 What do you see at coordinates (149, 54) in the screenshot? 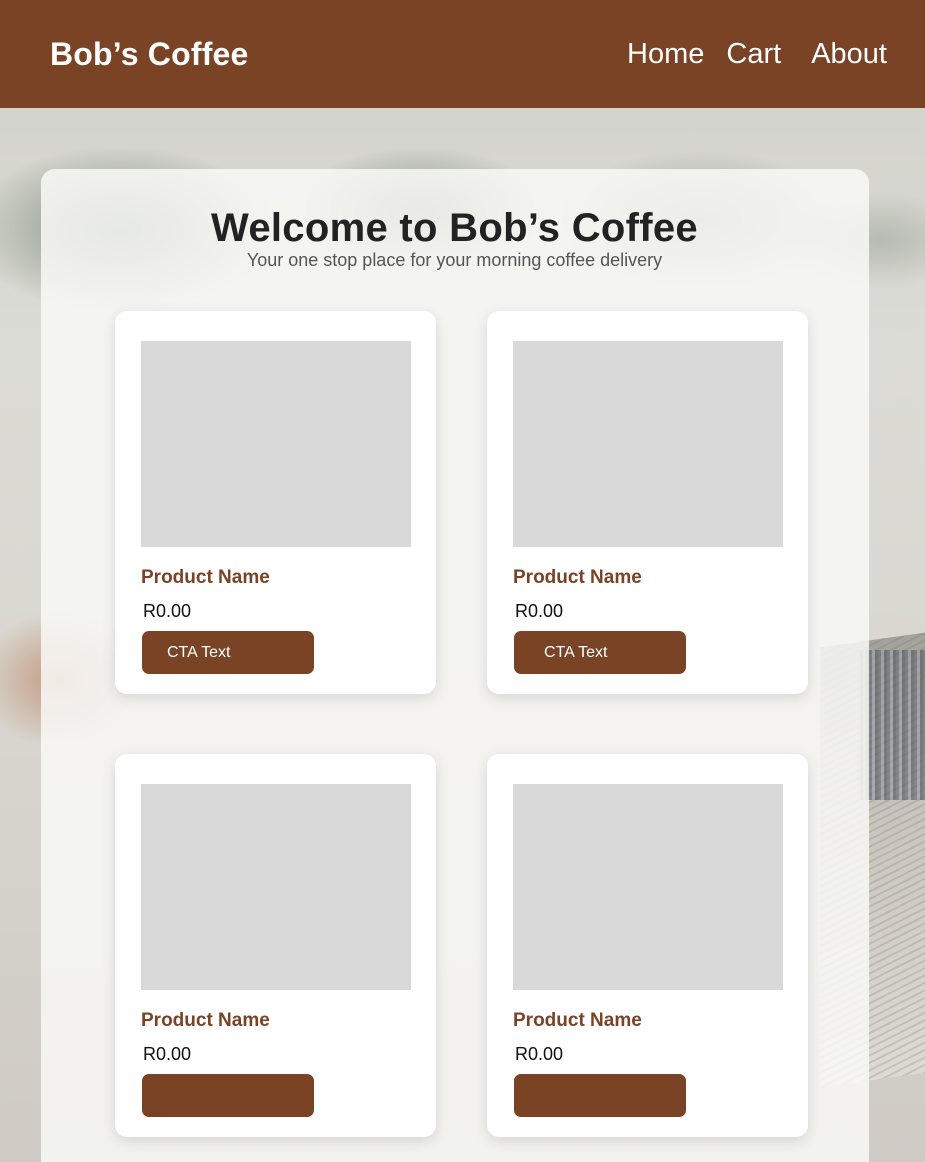
I see `brand-logo: Bob’s Coffee` at bounding box center [149, 54].